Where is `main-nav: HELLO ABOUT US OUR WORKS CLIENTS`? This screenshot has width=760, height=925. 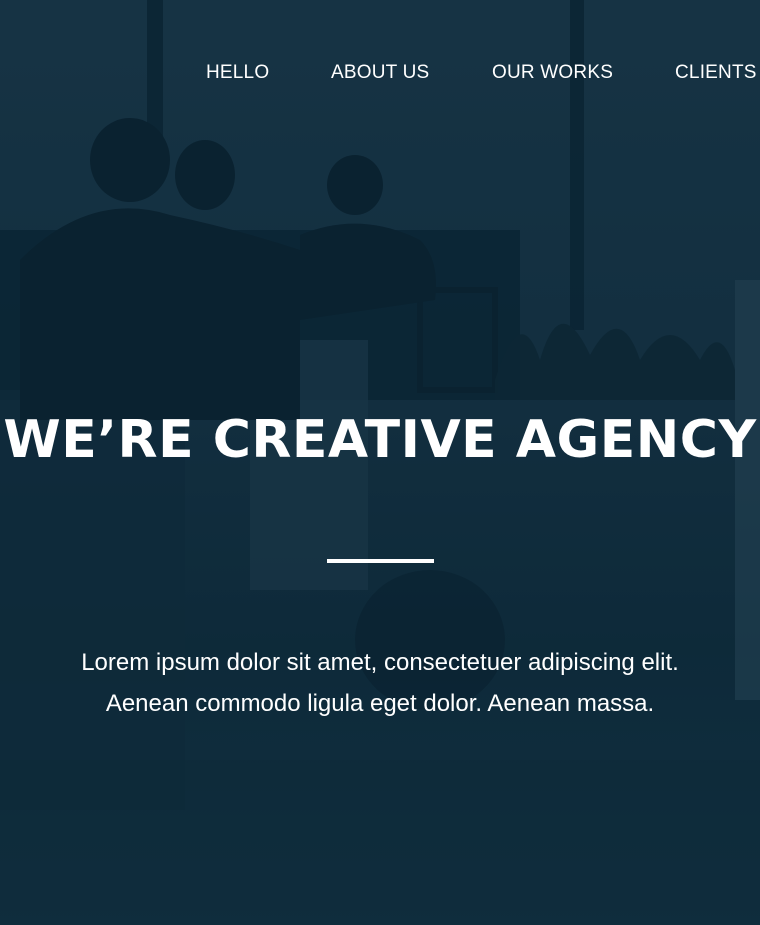
main-nav: HELLO ABOUT US OUR WORKS CLIENTS is located at coordinates (380, 75).